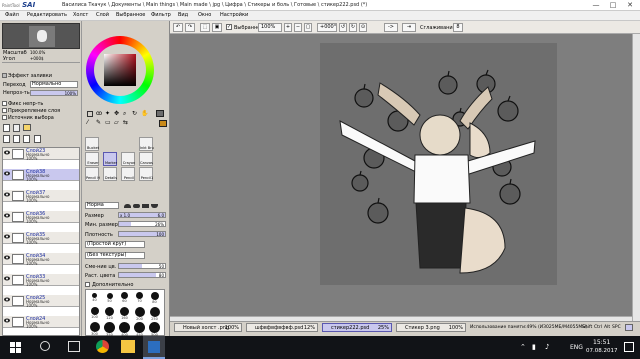  Describe the element at coordinates (41, 322) in the screenshot. I see `layer-row: Слой24 Нормально 100%` at that location.